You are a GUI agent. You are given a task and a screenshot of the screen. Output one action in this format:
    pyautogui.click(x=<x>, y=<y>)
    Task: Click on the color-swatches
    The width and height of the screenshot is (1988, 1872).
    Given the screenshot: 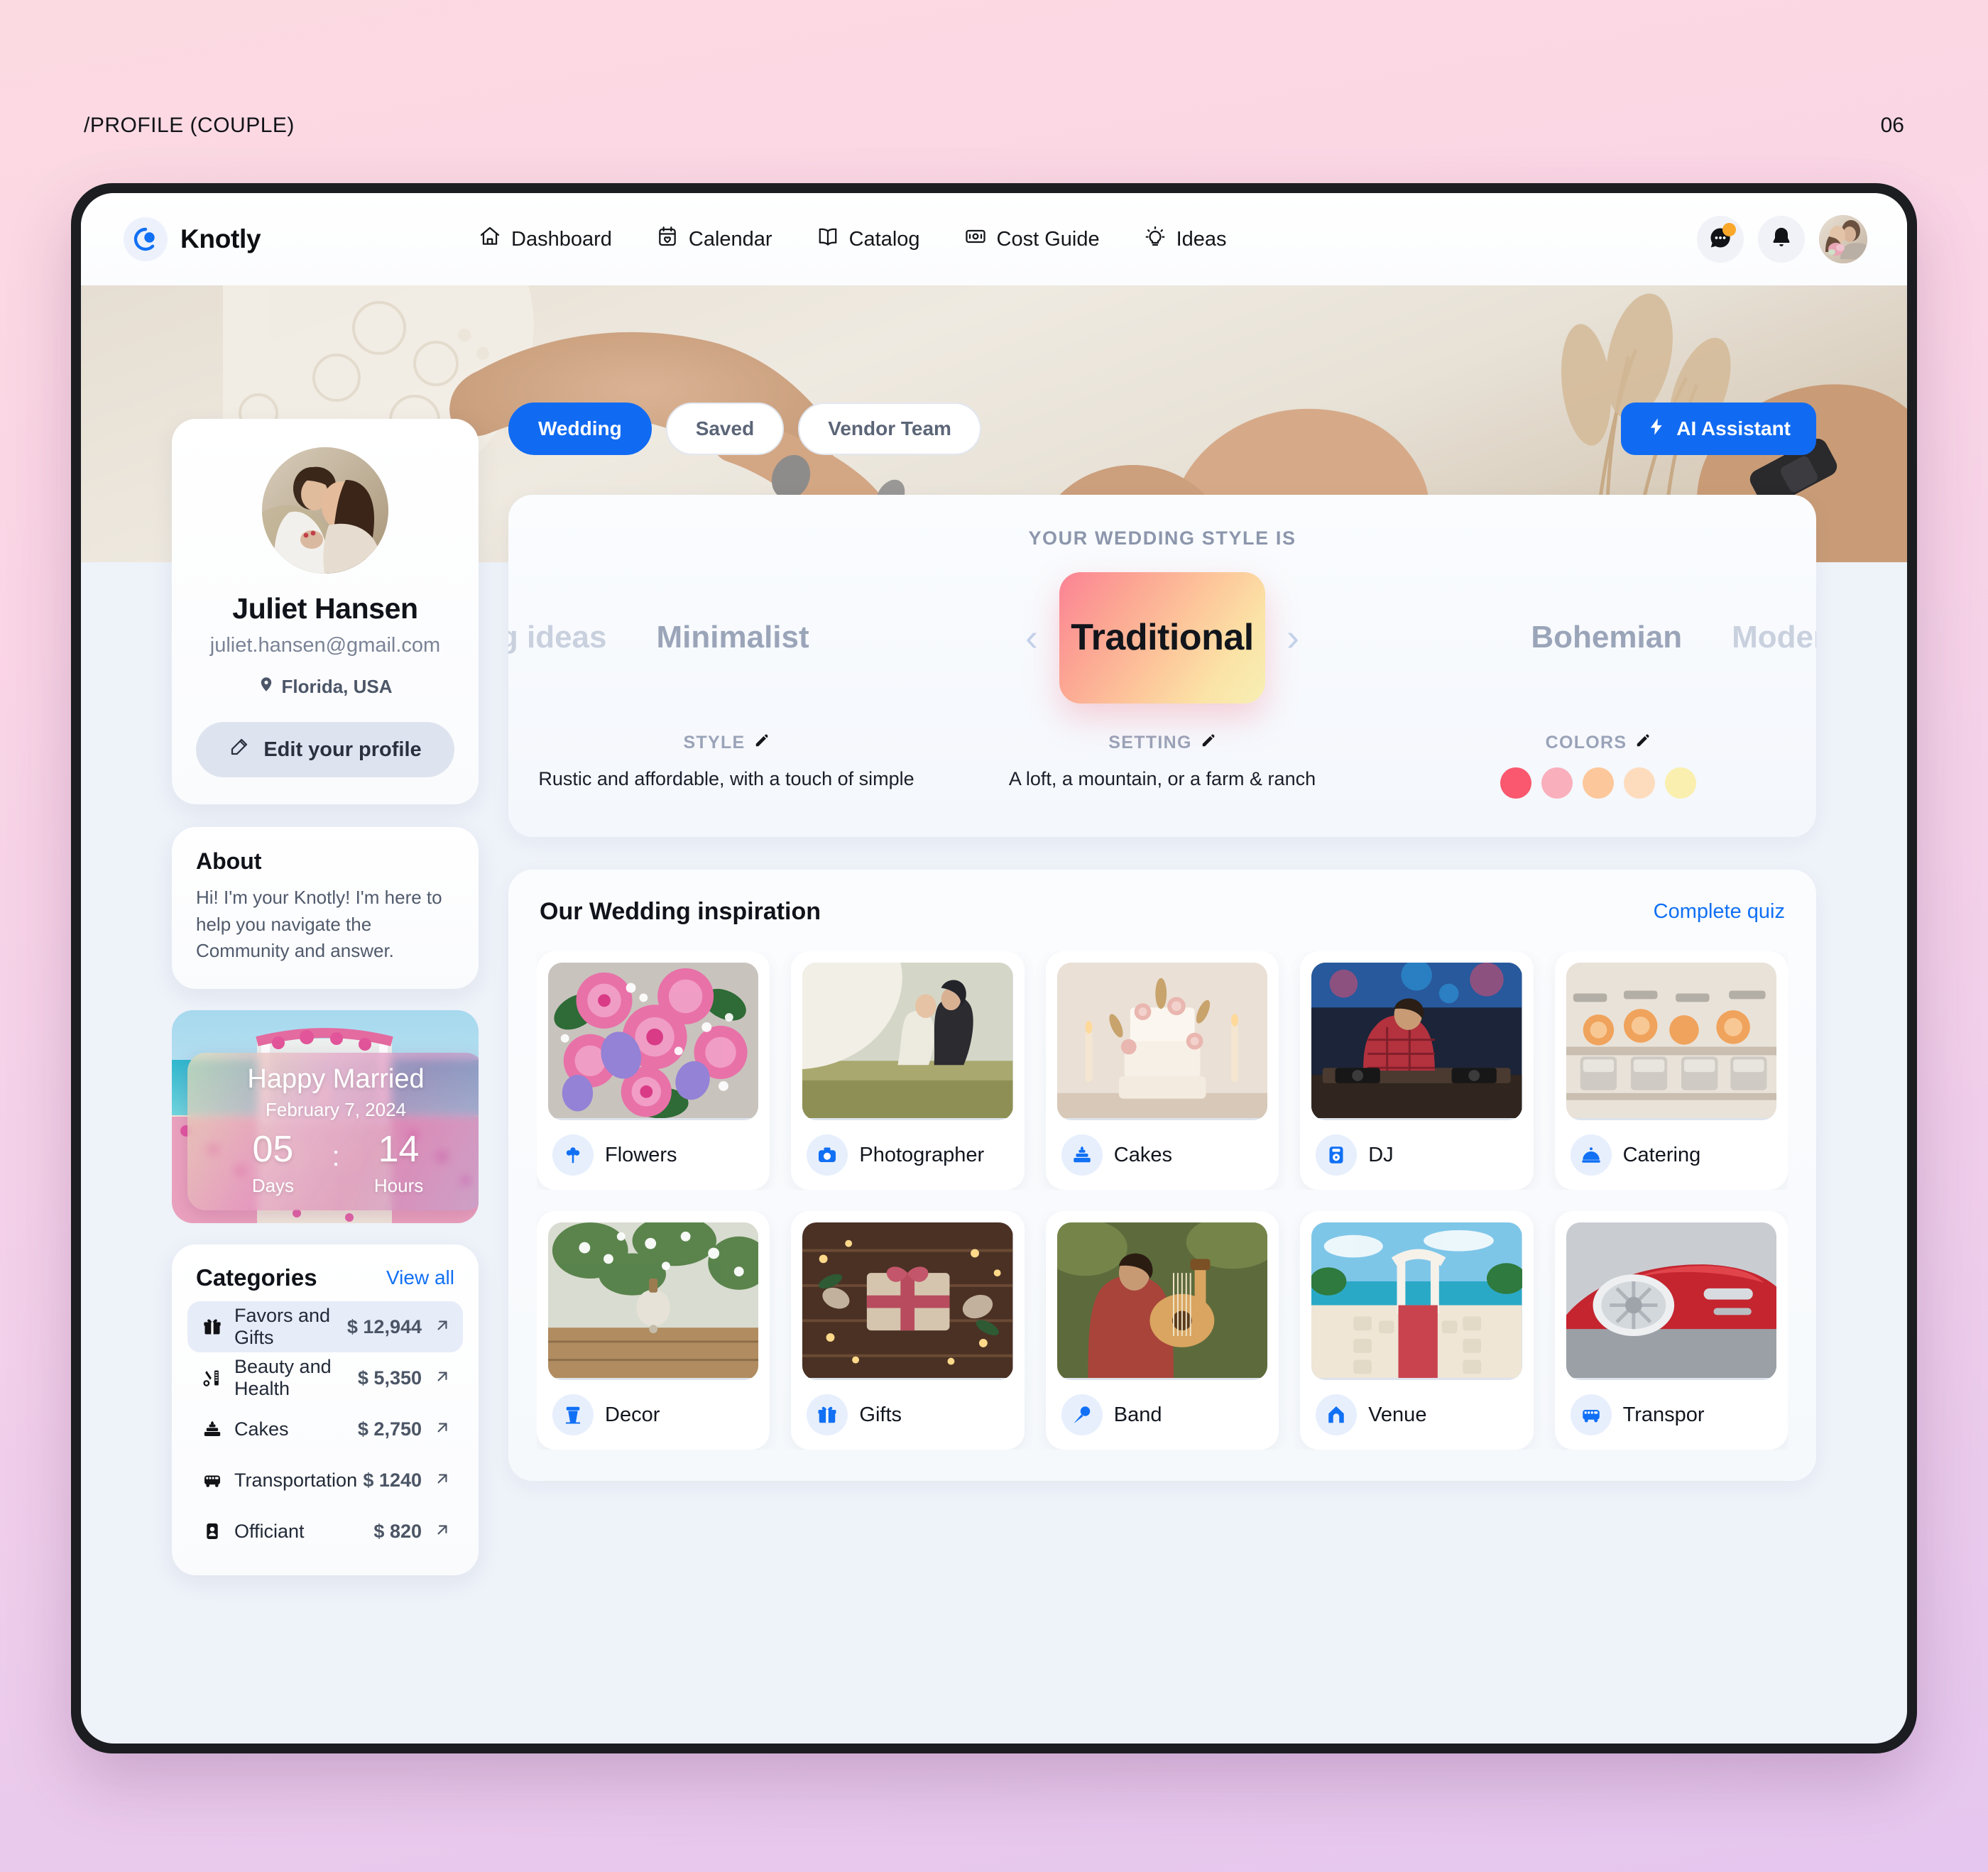 What is the action you would take?
    pyautogui.click(x=1598, y=783)
    